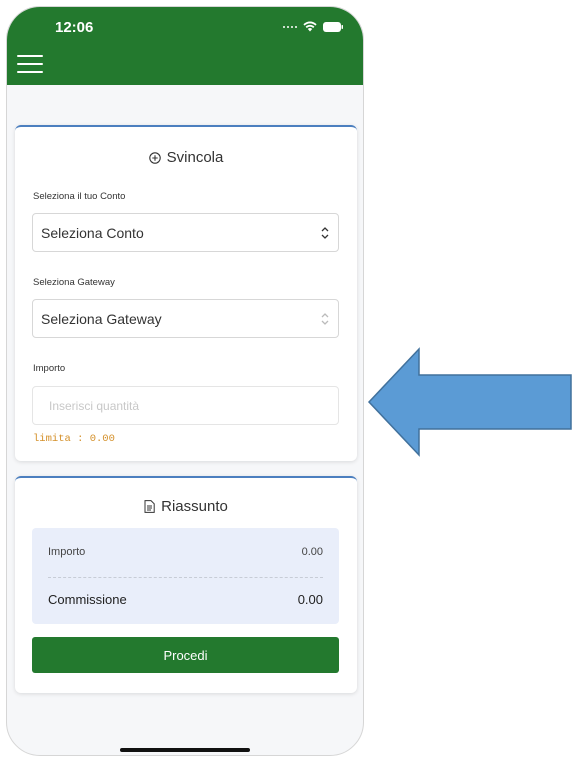  I want to click on summary-title-text: Riassunto, so click(194, 506).